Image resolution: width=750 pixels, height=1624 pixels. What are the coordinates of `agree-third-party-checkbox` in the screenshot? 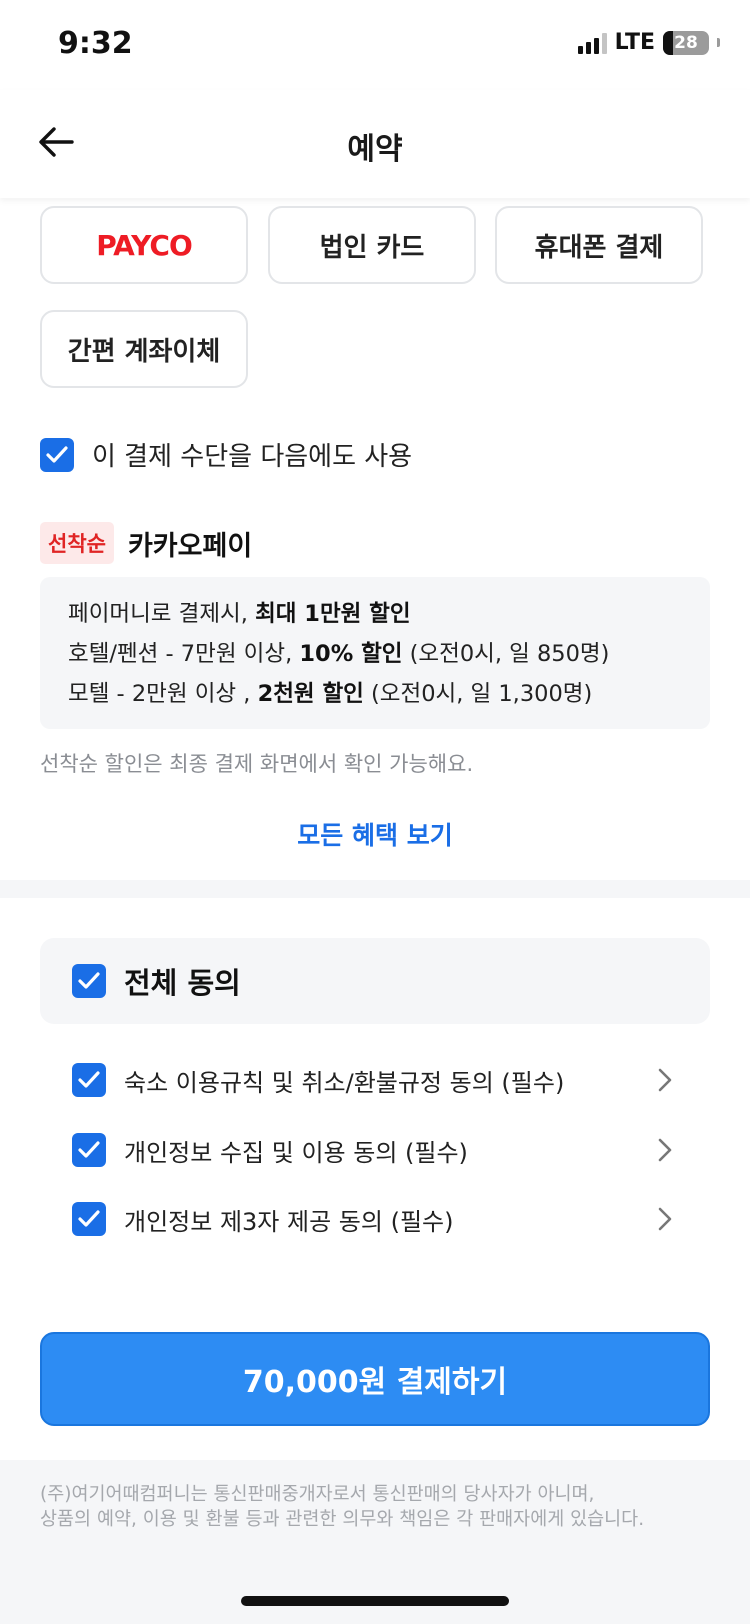 It's located at (89, 1219).